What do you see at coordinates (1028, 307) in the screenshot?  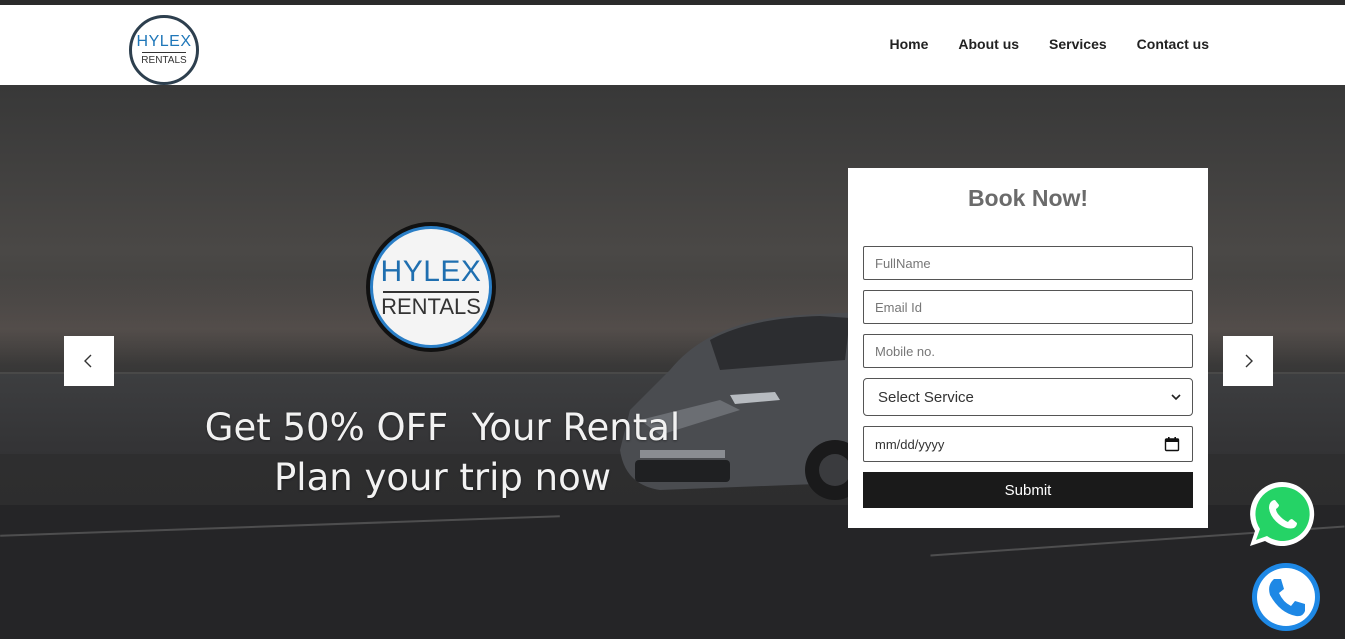 I see `email-input: Email Id` at bounding box center [1028, 307].